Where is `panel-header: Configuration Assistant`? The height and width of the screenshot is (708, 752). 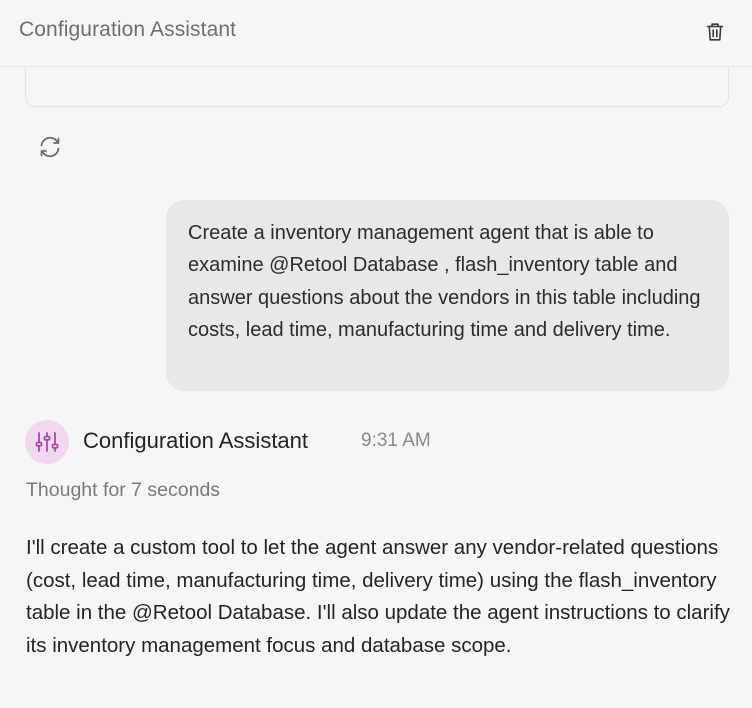
panel-header: Configuration Assistant is located at coordinates (376, 33).